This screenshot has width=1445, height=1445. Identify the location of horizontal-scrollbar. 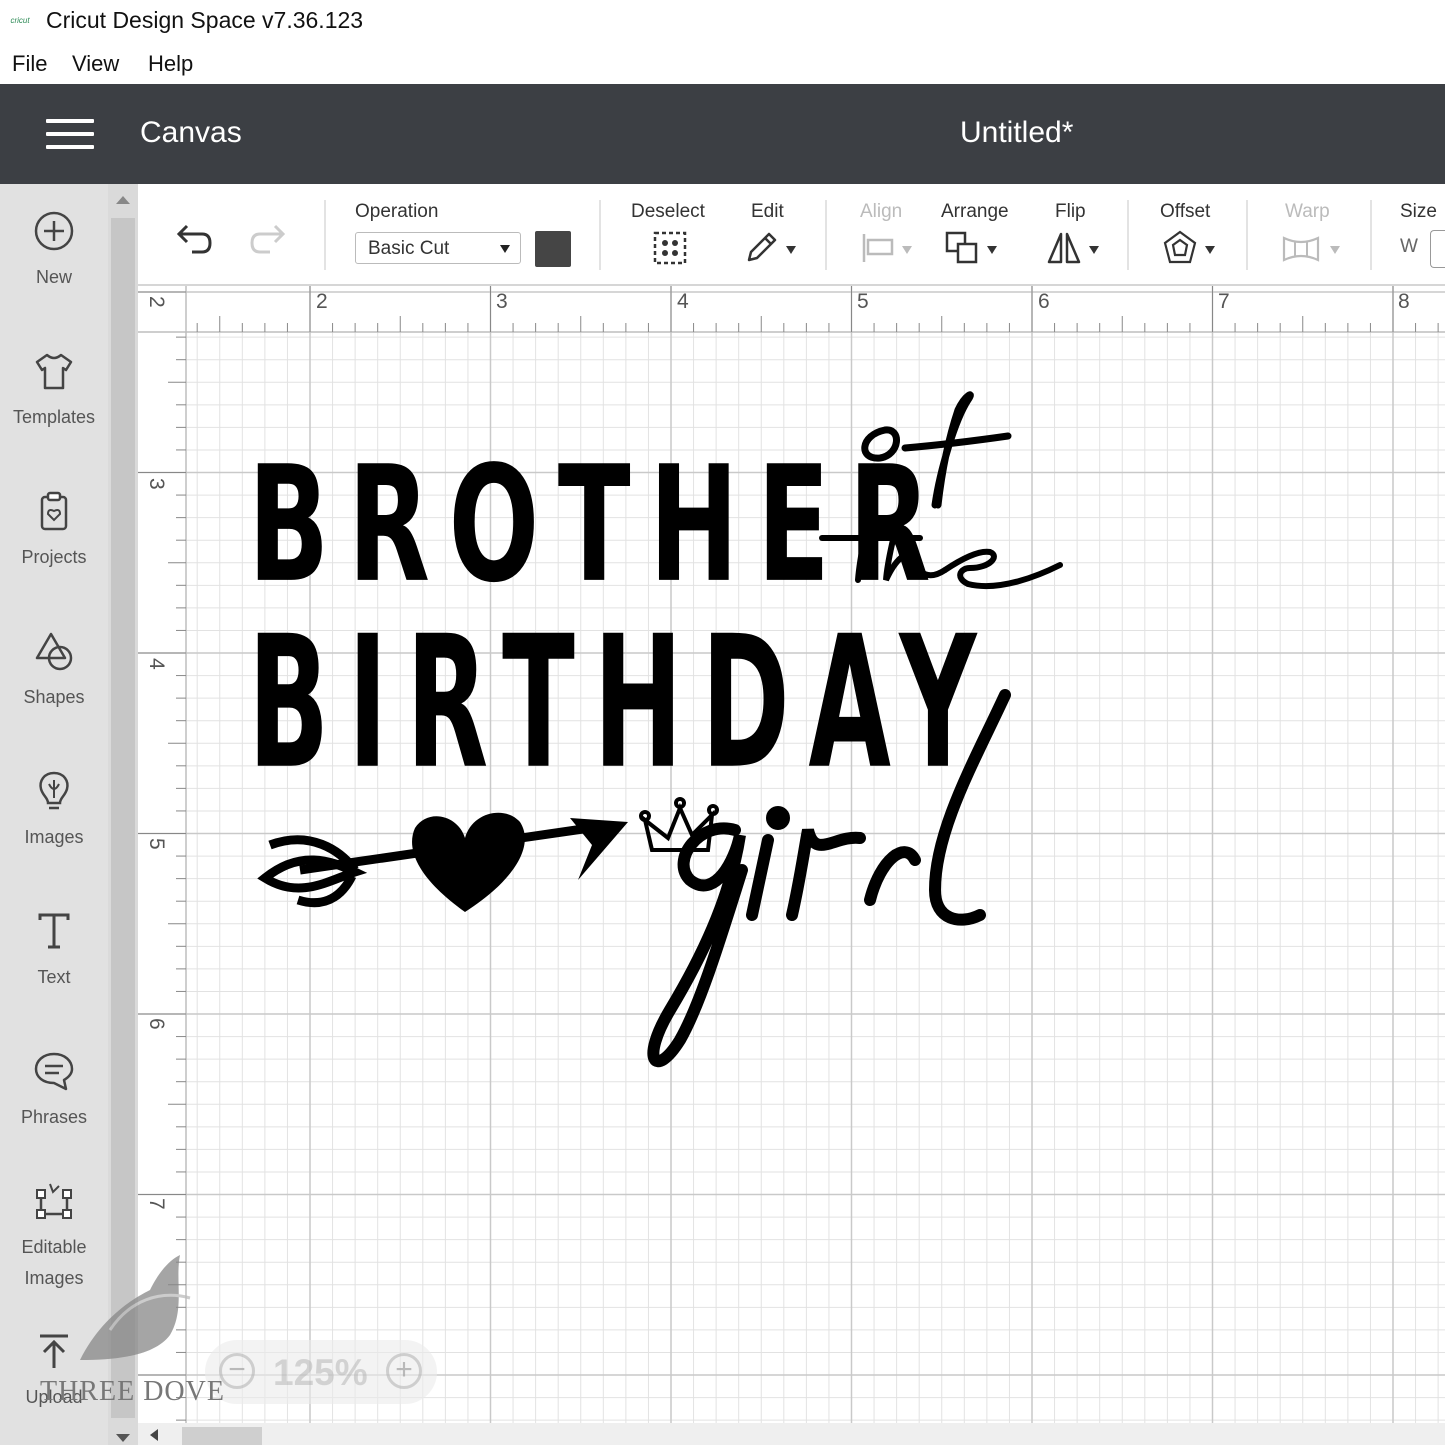
(791, 1434).